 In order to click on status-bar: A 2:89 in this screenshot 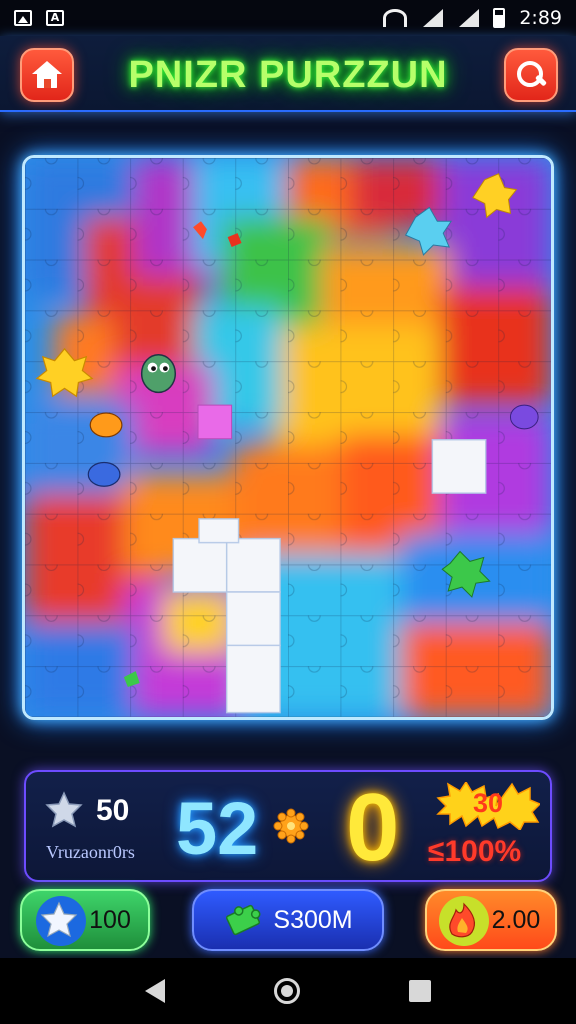, I will do `click(288, 18)`.